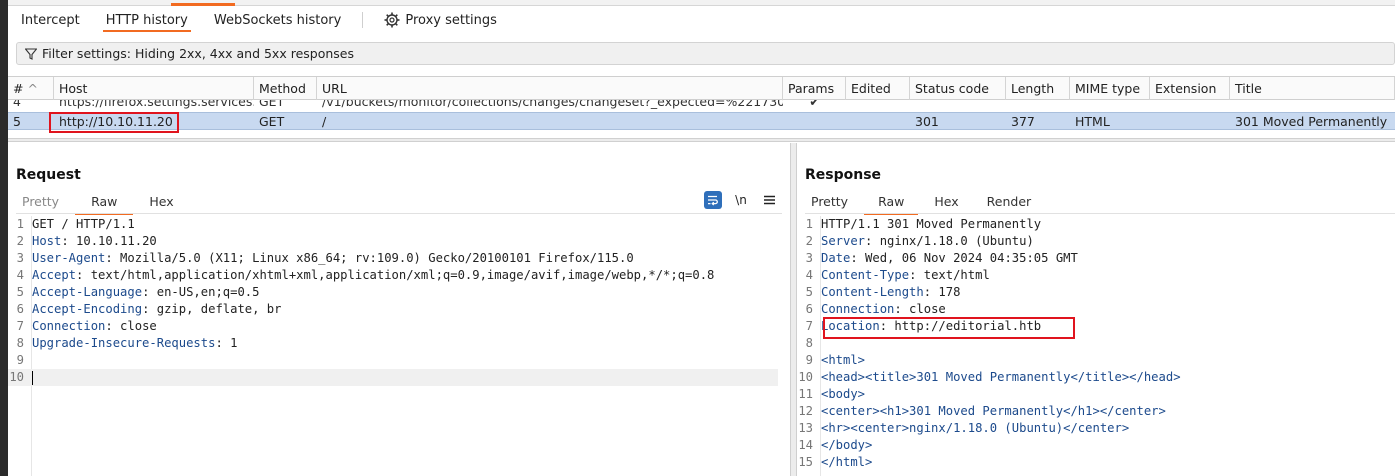 The height and width of the screenshot is (476, 1395). Describe the element at coordinates (953, 241) in the screenshot. I see `header-value: nginx/1.18.0 (Ubuntu)` at that location.